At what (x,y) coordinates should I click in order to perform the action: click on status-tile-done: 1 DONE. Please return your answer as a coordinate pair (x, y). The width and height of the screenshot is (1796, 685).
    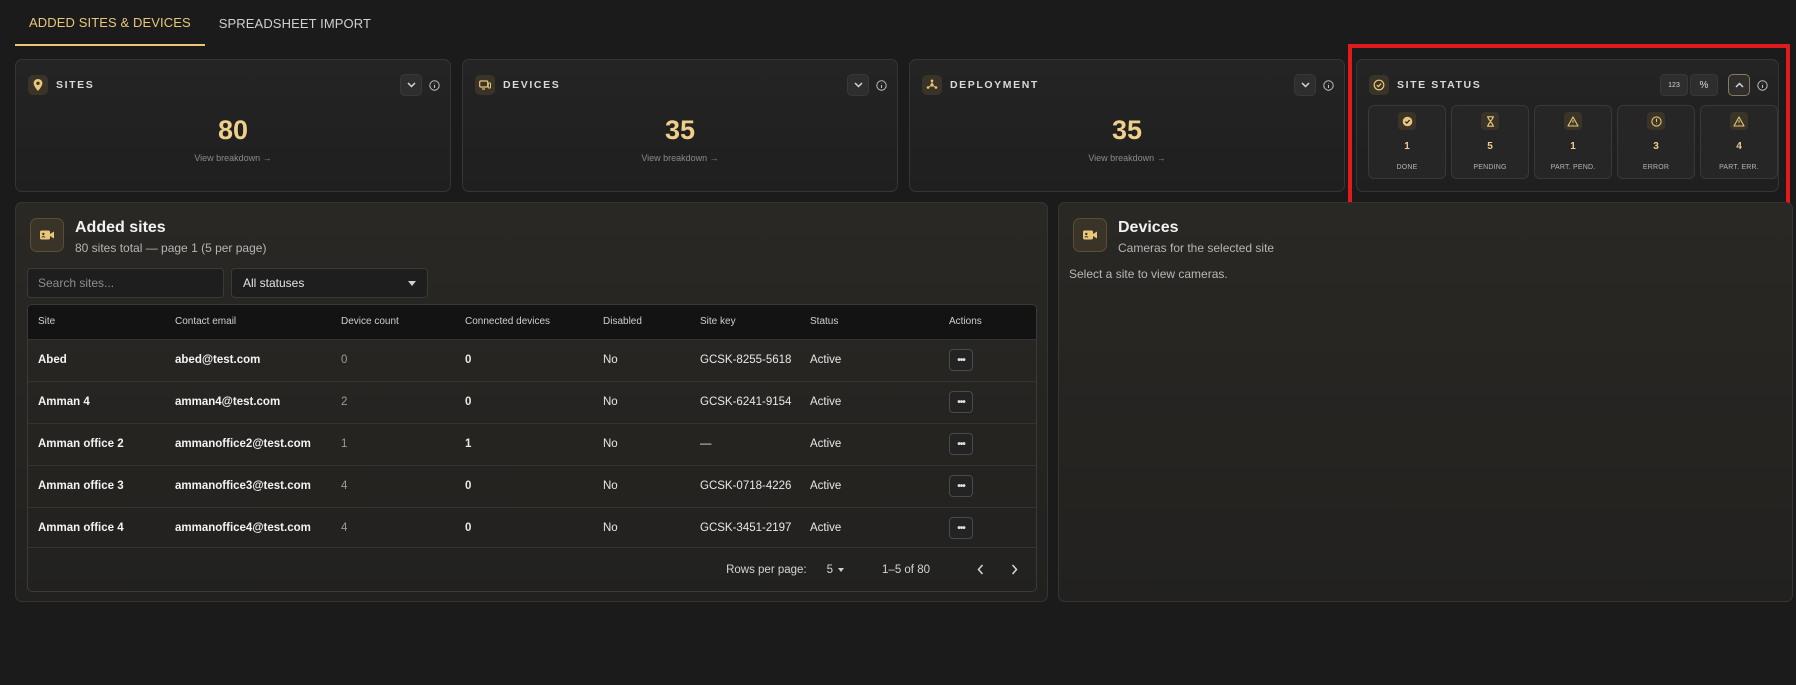
    Looking at the image, I should click on (1407, 142).